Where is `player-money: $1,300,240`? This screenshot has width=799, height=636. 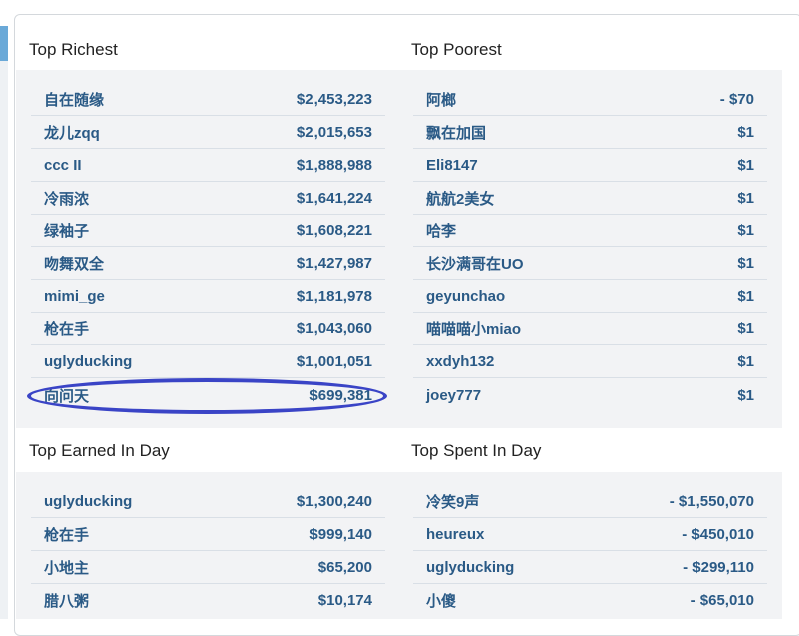
player-money: $1,300,240 is located at coordinates (334, 501).